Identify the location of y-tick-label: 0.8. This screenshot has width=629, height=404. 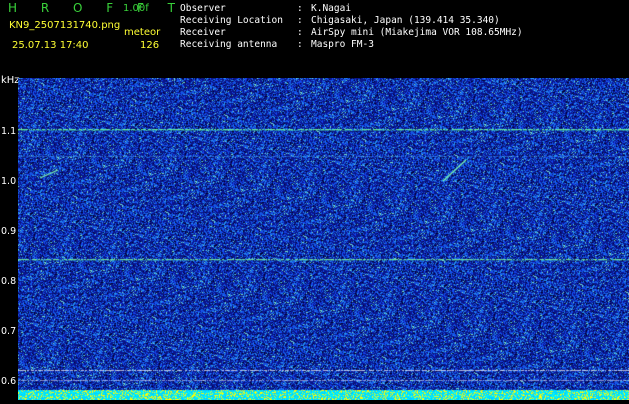
(8, 281).